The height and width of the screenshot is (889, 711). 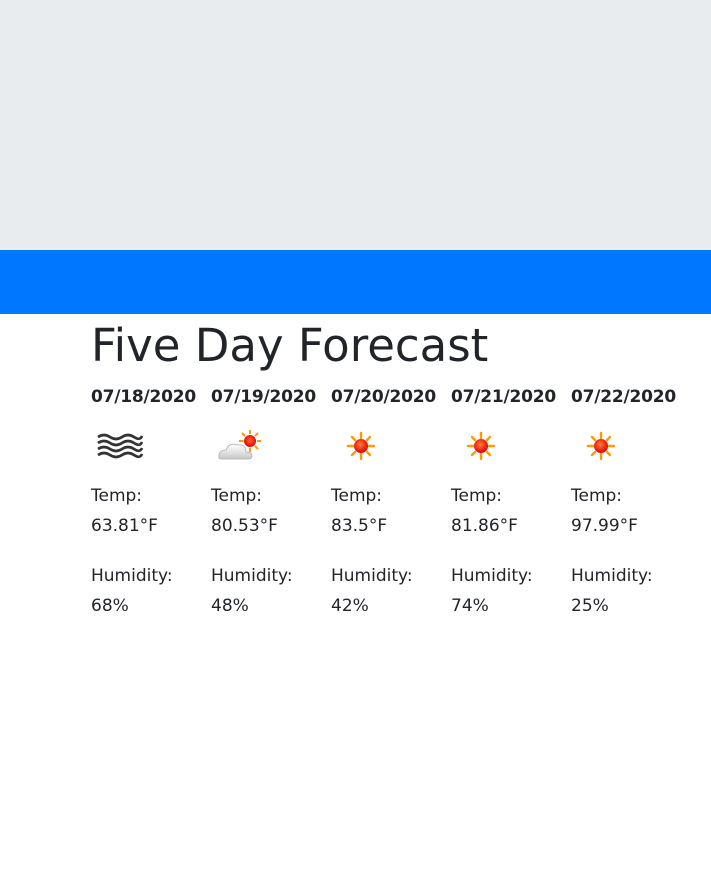 What do you see at coordinates (230, 606) in the screenshot?
I see `humidity-value: 48%` at bounding box center [230, 606].